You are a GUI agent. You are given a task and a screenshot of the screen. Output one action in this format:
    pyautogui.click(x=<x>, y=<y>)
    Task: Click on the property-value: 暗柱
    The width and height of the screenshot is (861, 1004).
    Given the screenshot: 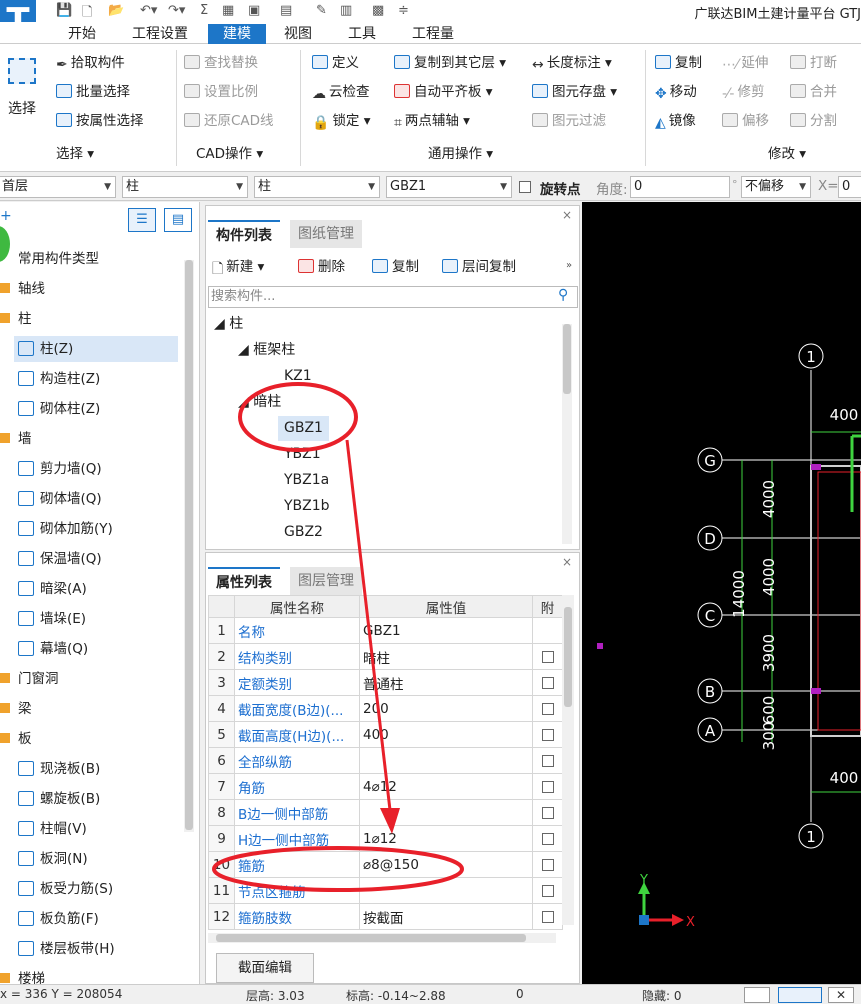 What is the action you would take?
    pyautogui.click(x=446, y=656)
    